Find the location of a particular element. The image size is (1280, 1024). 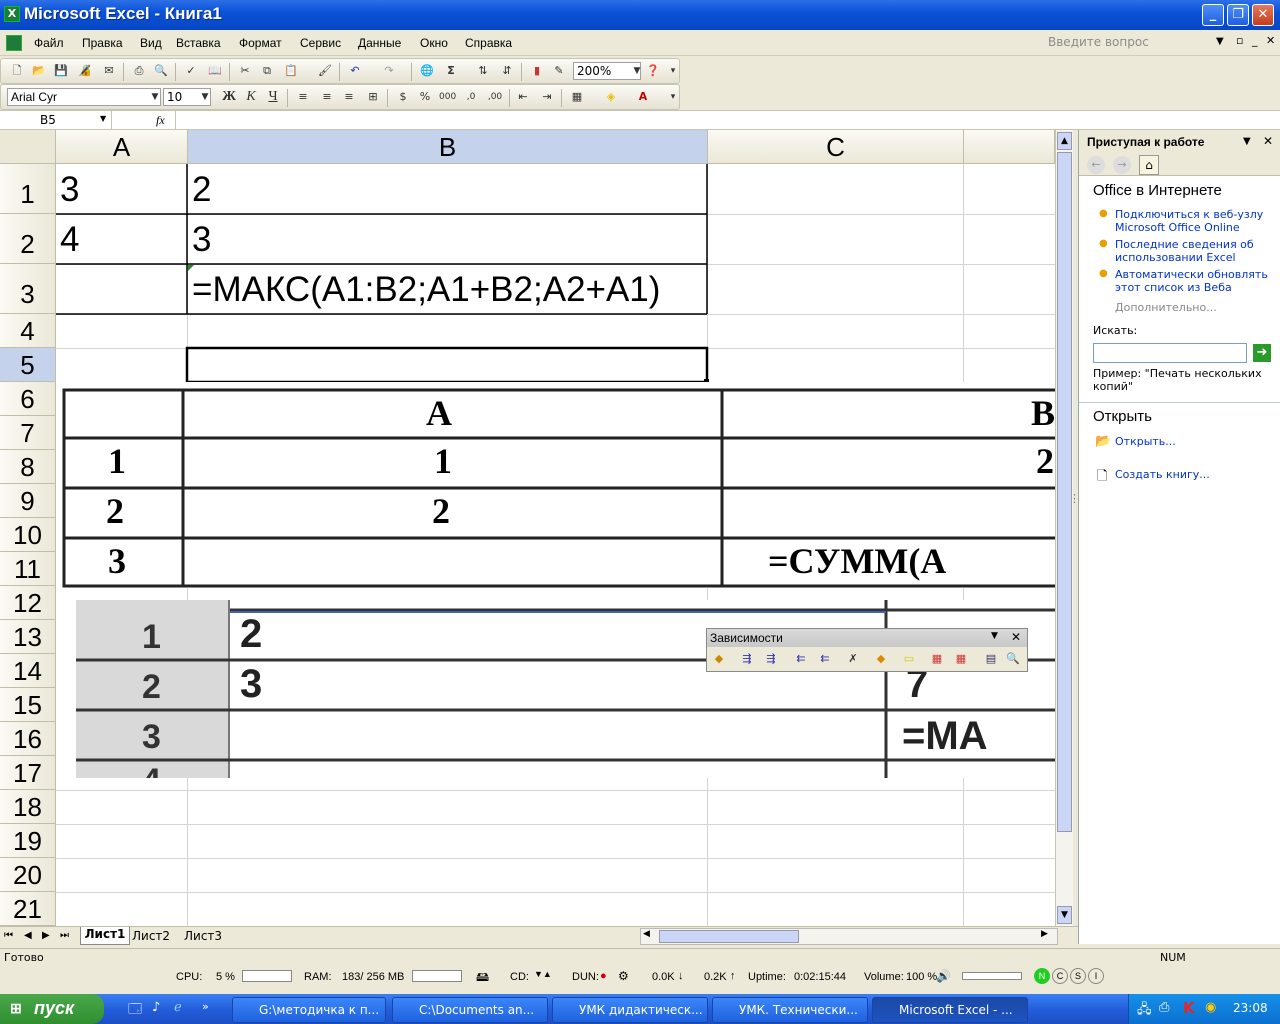

network-icon: ⚙ is located at coordinates (623, 976).